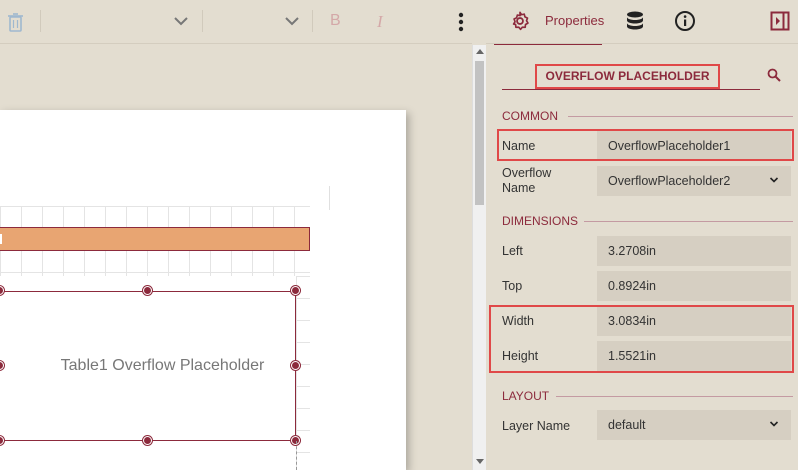 The image size is (798, 470). What do you see at coordinates (162, 365) in the screenshot?
I see `overflow-placeholder-label: Table1 Overflow Placeholder` at bounding box center [162, 365].